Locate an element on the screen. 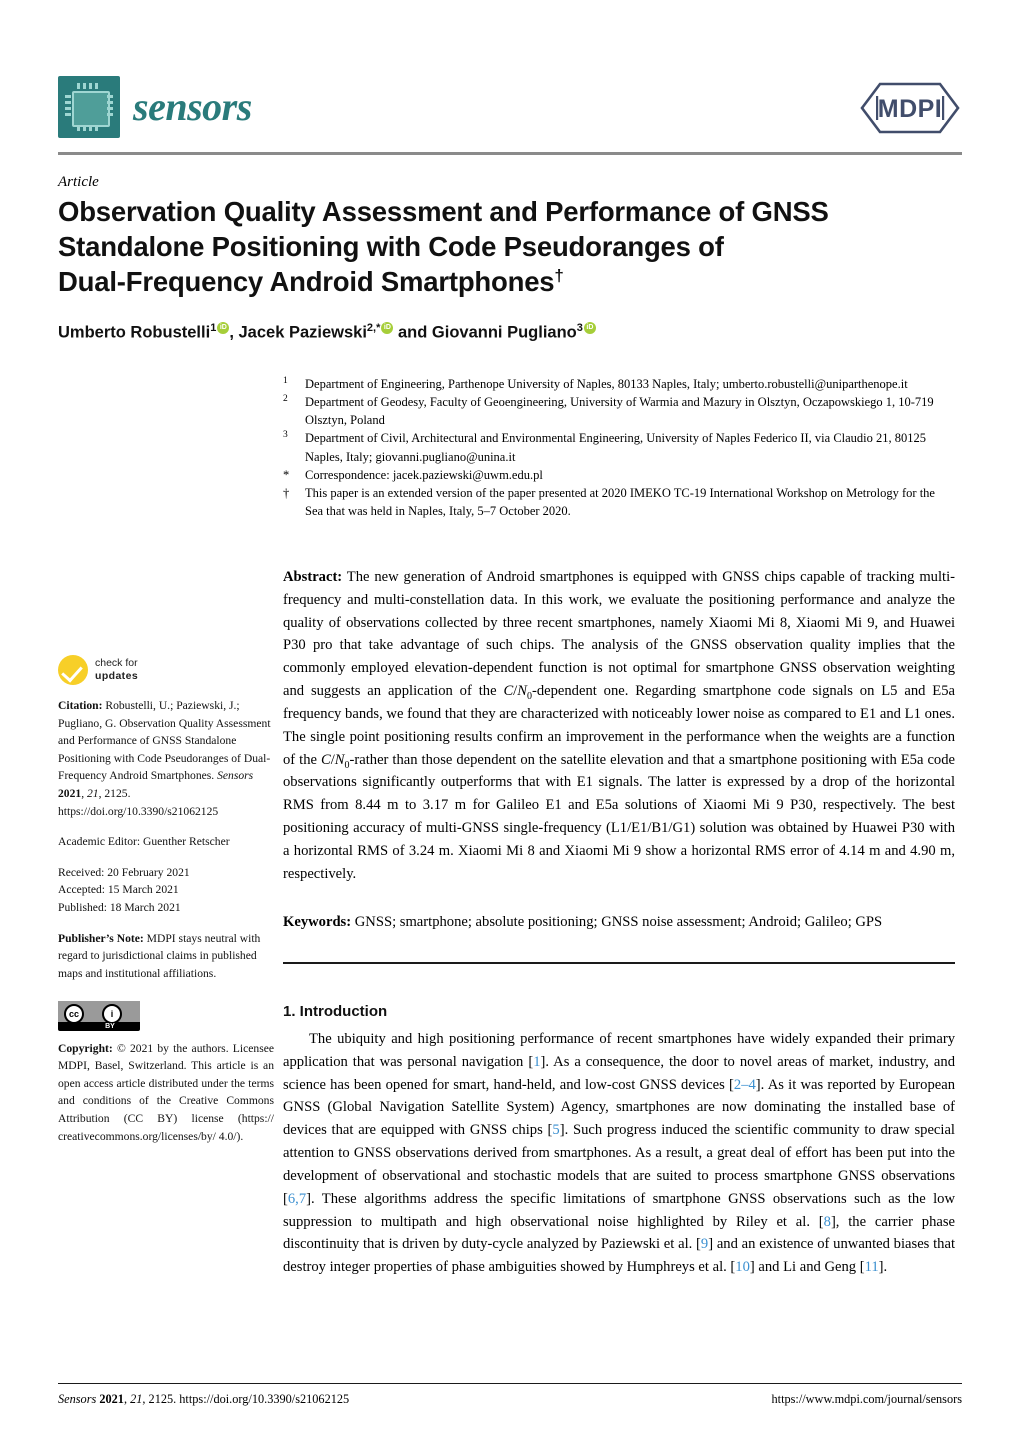 The image size is (1020, 1442). journal-title: sensors is located at coordinates (192, 106).